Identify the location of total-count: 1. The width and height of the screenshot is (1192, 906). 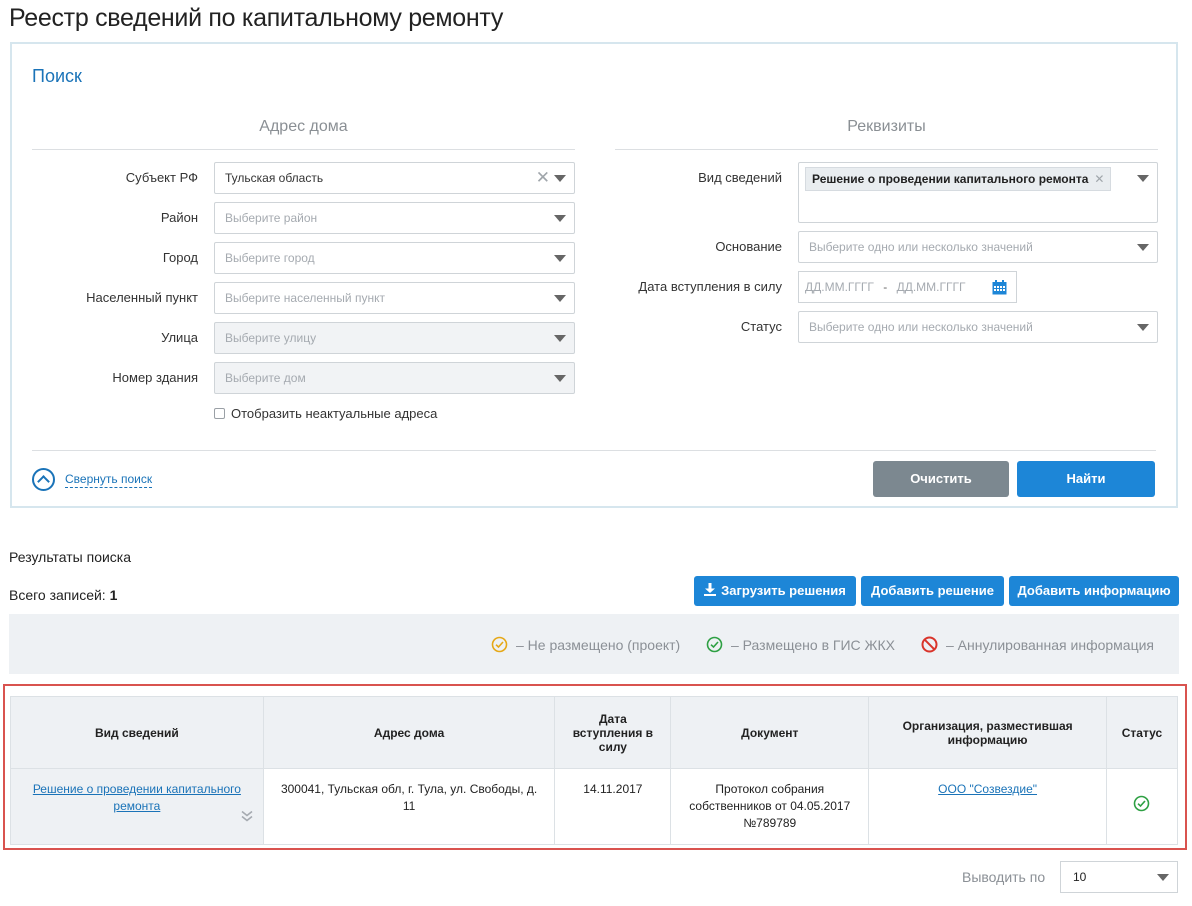
(113, 595).